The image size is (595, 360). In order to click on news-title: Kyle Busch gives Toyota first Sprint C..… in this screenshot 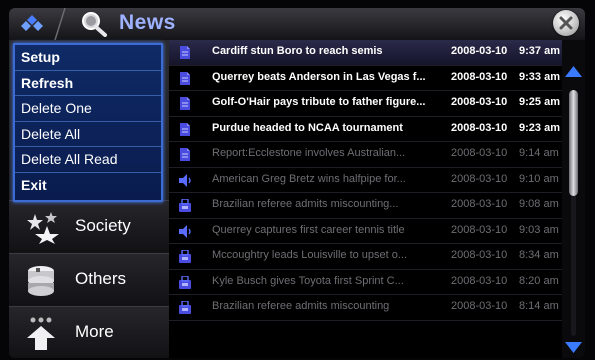, I will do `click(308, 280)`.